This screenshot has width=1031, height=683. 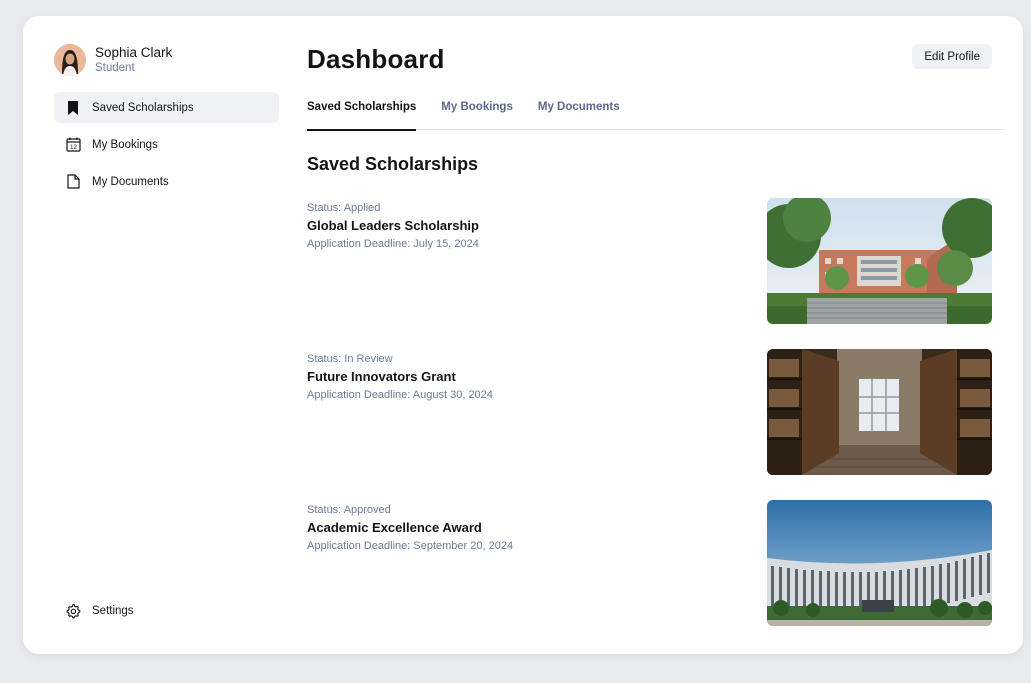 I want to click on user-profile: Sophia Clark Student, so click(x=113, y=60).